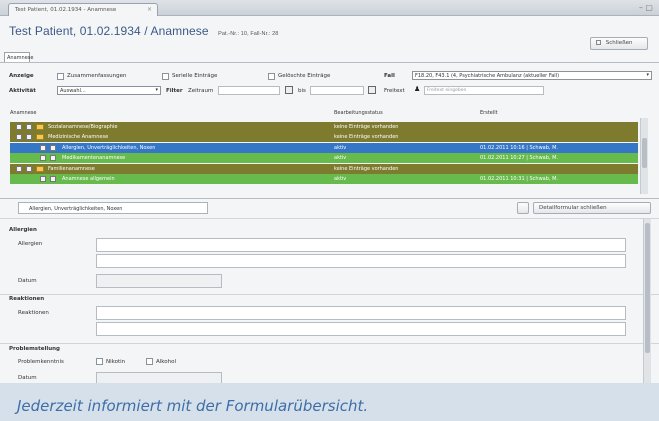 The width and height of the screenshot is (659, 421). I want to click on geloeschte-eintraege-checkbox, so click(271, 76).